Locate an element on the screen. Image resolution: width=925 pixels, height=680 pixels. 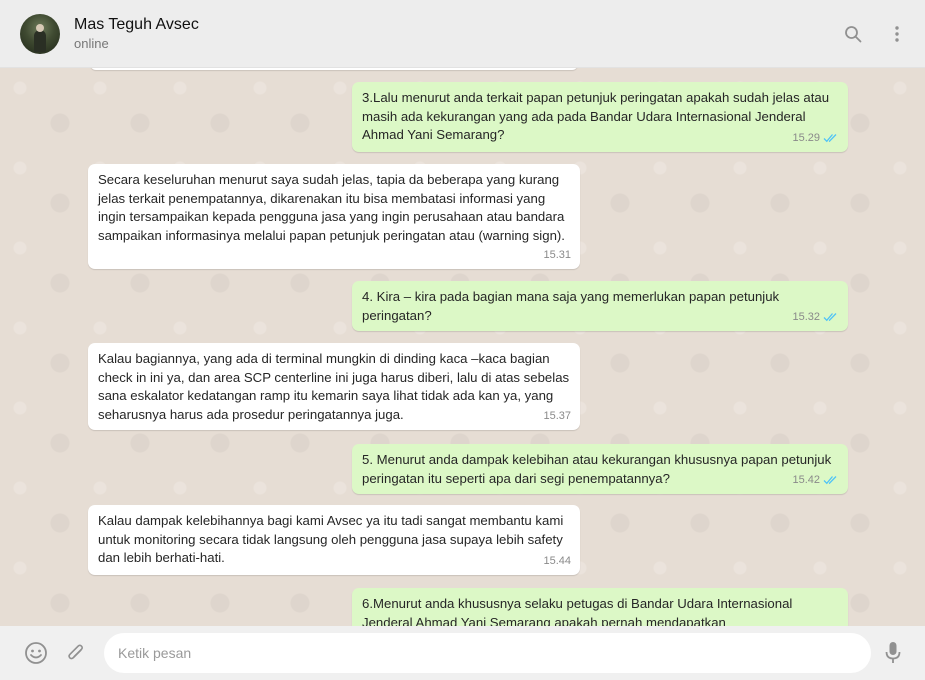
attach-icon is located at coordinates (76, 653).